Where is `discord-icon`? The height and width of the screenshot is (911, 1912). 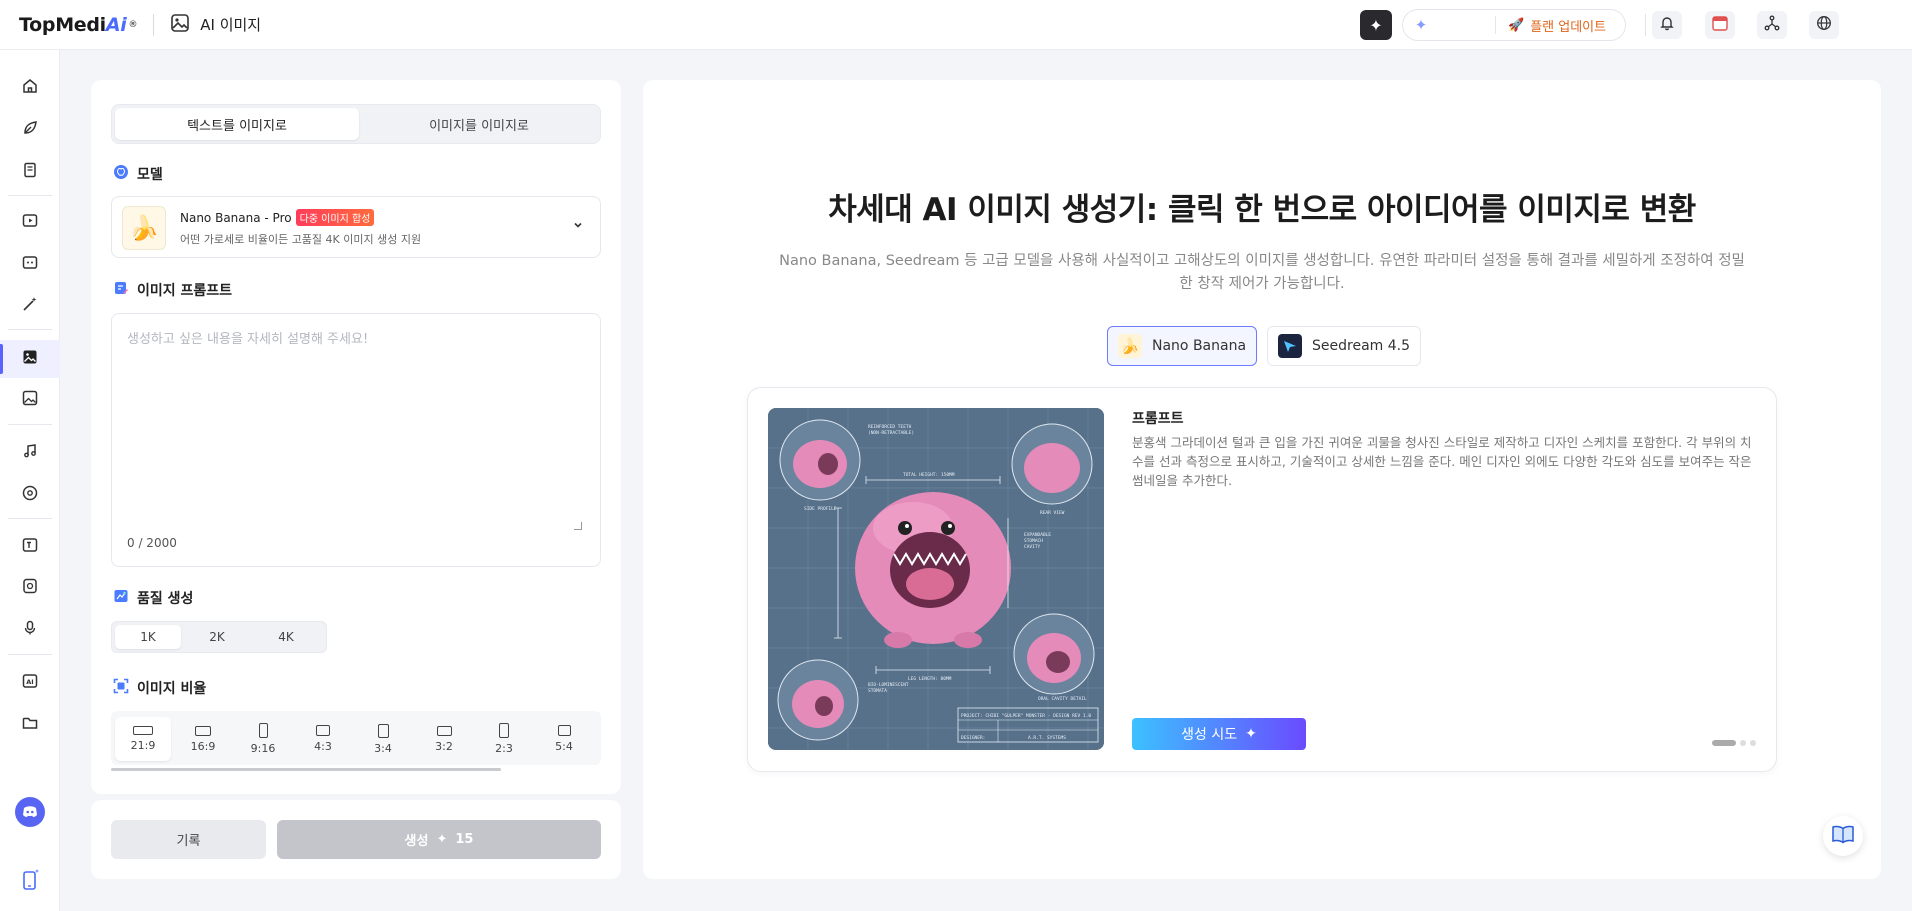 discord-icon is located at coordinates (30, 814).